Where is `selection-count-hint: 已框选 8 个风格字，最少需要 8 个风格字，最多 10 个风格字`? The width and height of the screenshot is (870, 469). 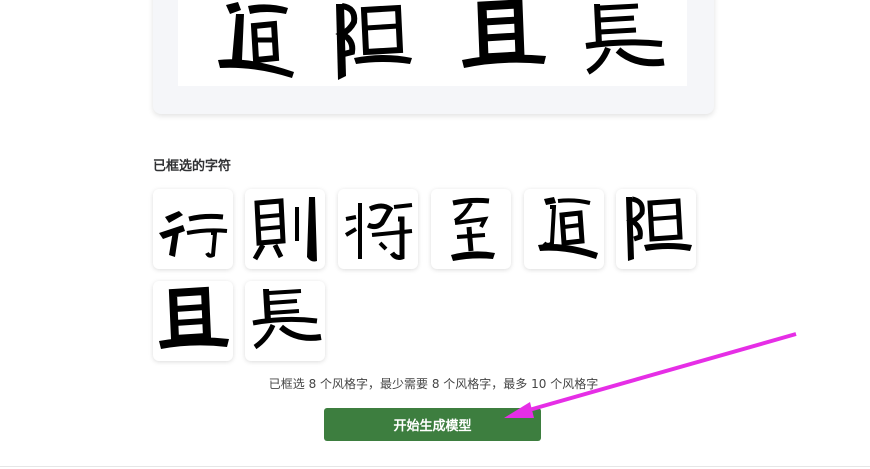
selection-count-hint: 已框选 8 个风格字，最少需要 8 个风格字，最多 10 个风格字 is located at coordinates (433, 384).